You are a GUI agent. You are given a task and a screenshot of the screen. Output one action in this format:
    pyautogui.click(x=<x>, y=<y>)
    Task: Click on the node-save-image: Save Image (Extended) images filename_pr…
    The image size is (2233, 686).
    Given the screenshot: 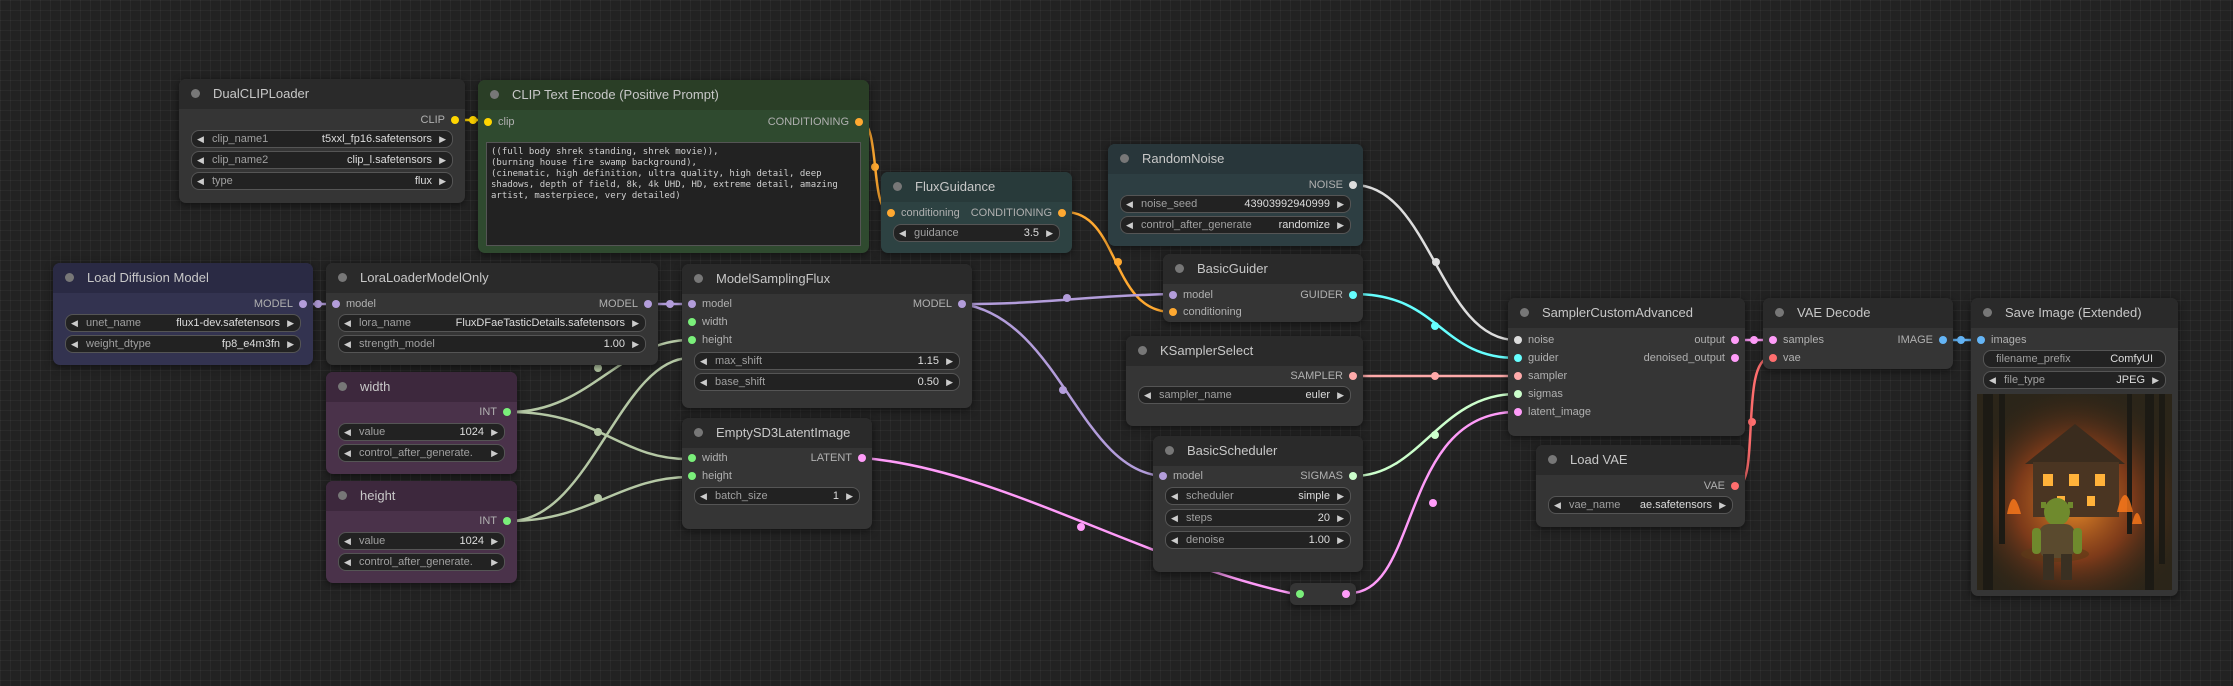 What is the action you would take?
    pyautogui.click(x=2074, y=447)
    